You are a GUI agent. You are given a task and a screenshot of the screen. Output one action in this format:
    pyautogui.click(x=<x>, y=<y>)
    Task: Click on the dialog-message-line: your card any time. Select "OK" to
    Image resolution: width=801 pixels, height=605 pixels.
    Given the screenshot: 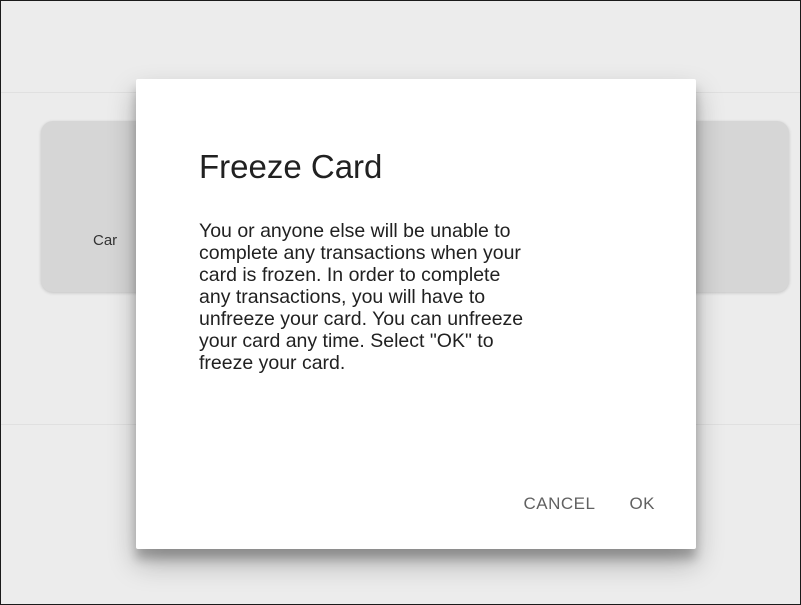 What is the action you would take?
    pyautogui.click(x=346, y=341)
    